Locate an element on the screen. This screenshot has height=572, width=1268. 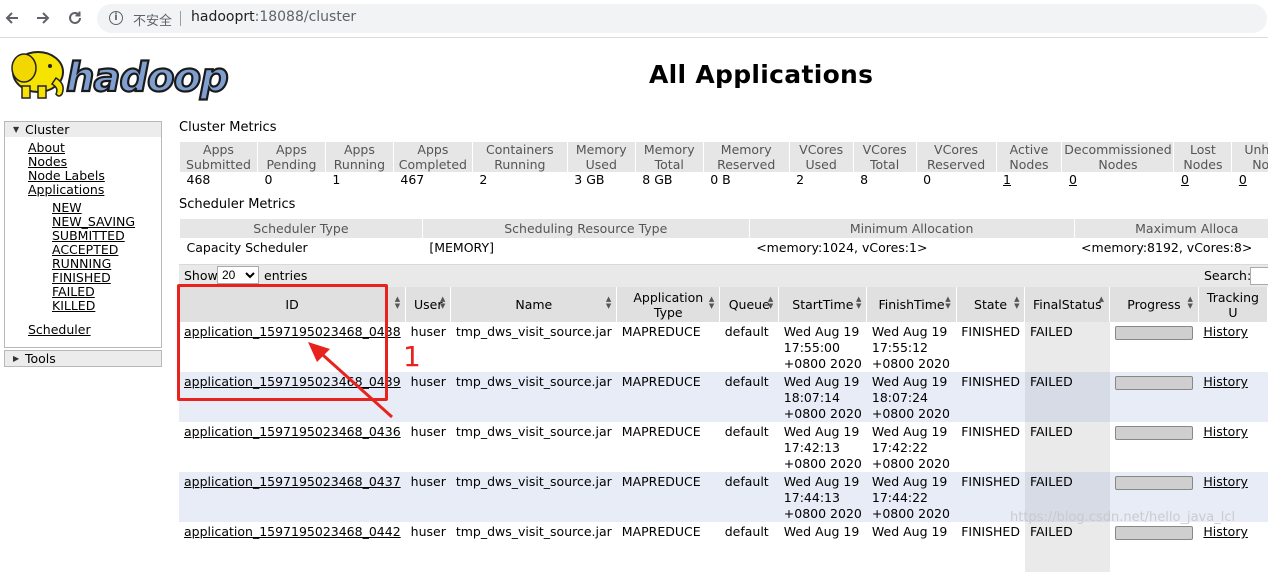
page-title: All Applications is located at coordinates (761, 74).